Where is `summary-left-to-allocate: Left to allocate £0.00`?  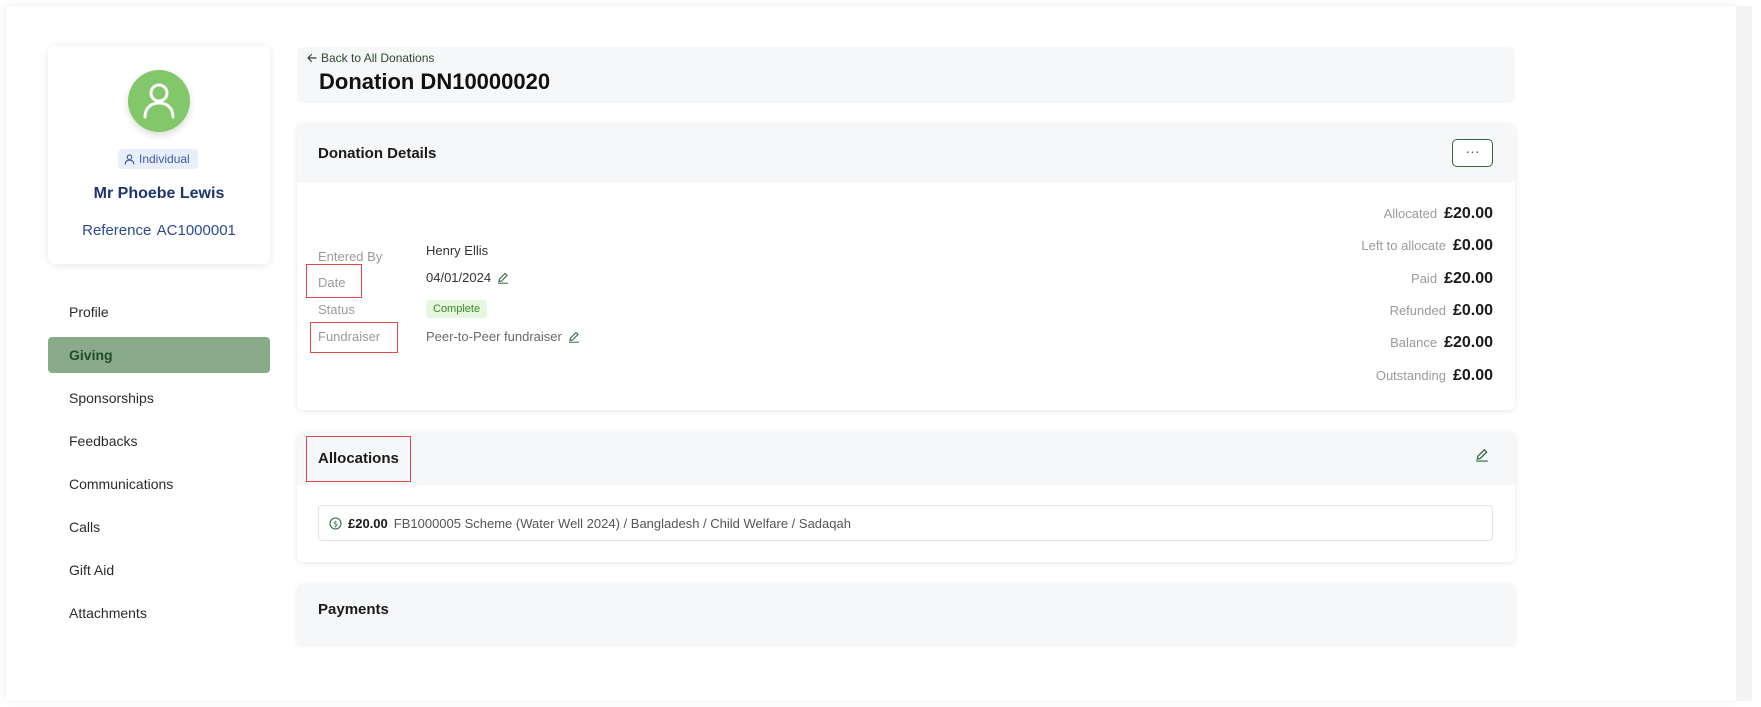
summary-left-to-allocate: Left to allocate £0.00 is located at coordinates (1427, 246).